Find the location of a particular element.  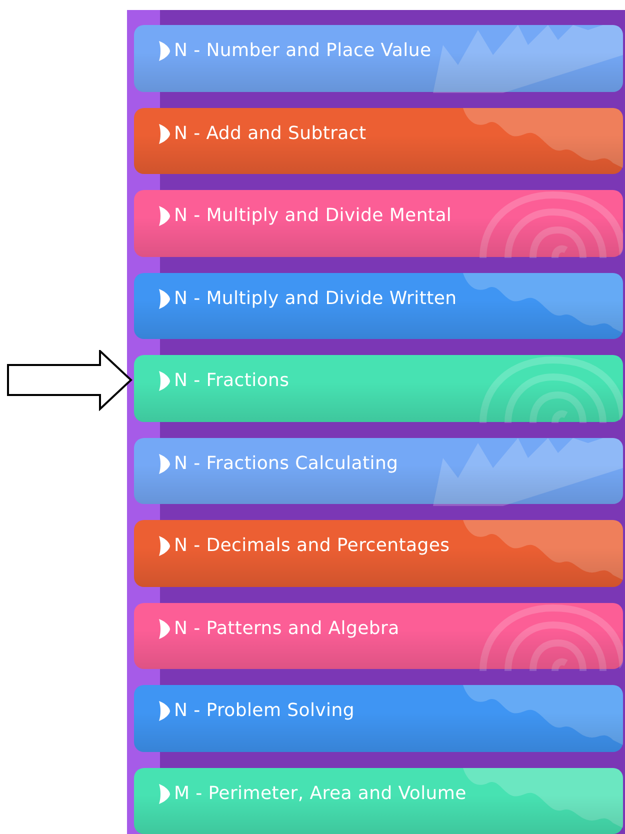

topic-label: N - Fractions is located at coordinates (232, 381).